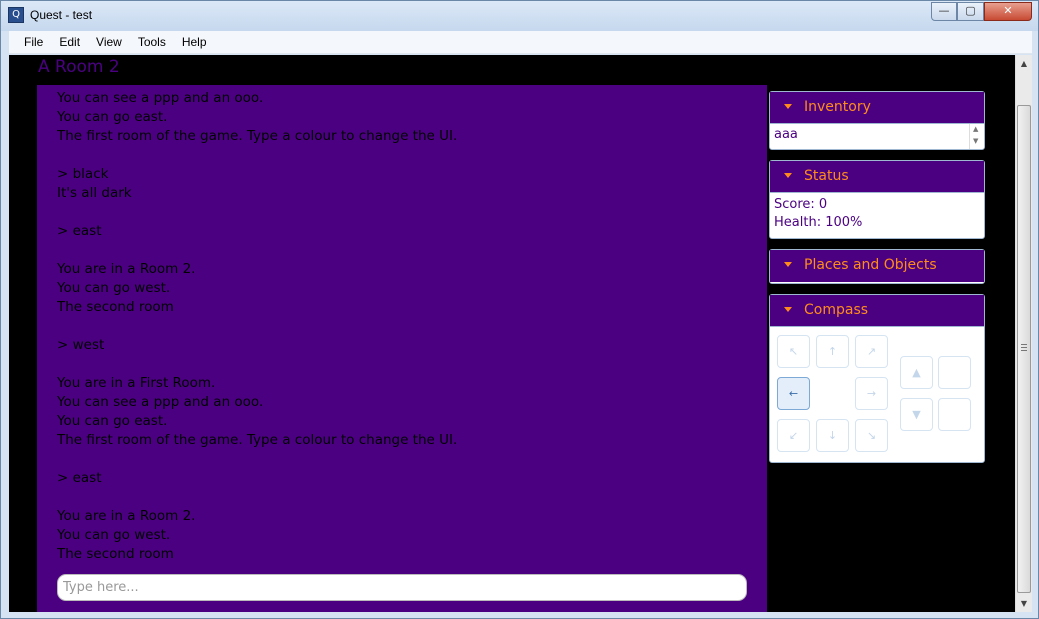 Image resolution: width=1039 pixels, height=619 pixels. What do you see at coordinates (33, 42) in the screenshot?
I see `menu-file: File` at bounding box center [33, 42].